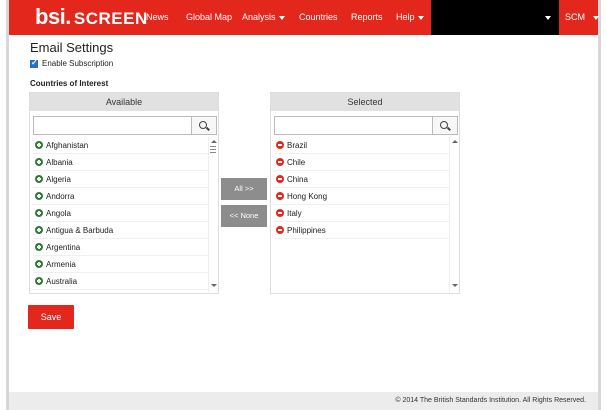 This screenshot has width=607, height=410. I want to click on scroll-thumb, so click(213, 149).